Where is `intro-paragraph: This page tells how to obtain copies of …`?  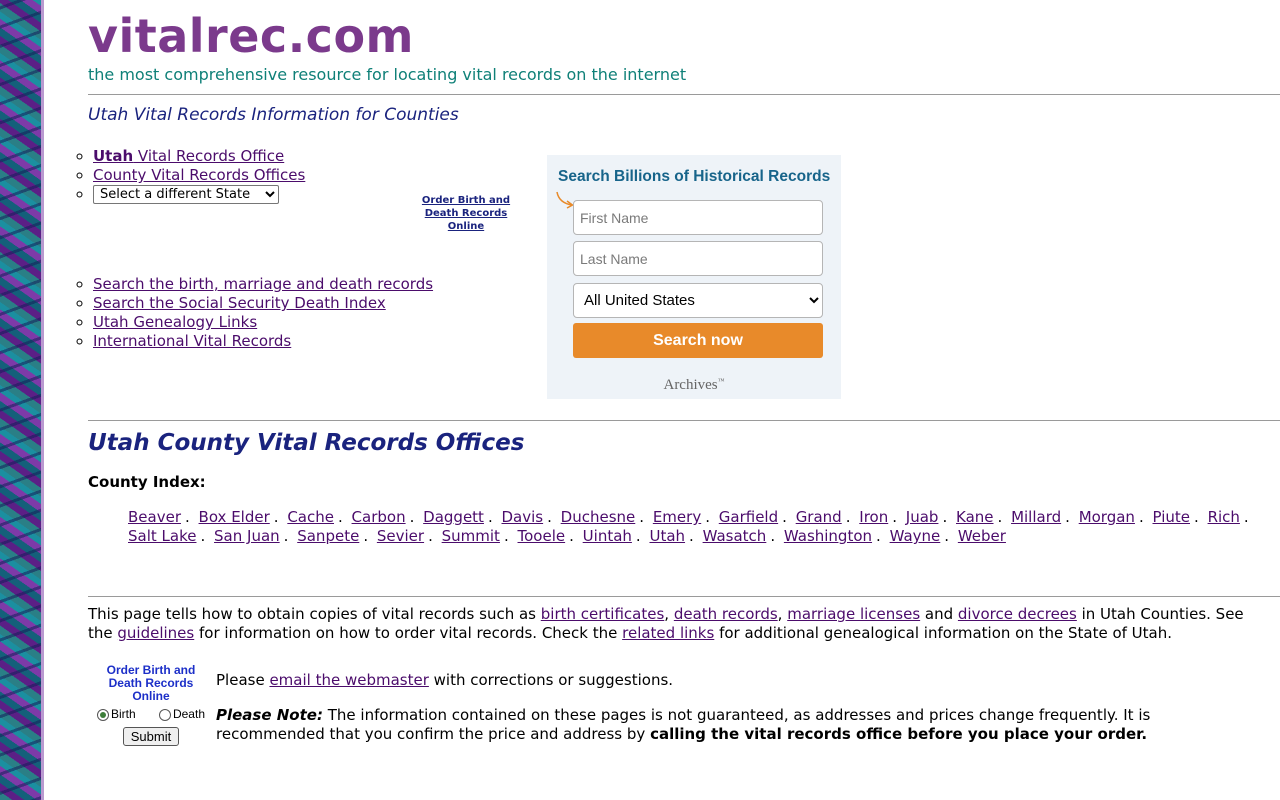
intro-paragraph: This page tells how to obtain copies of … is located at coordinates (668, 624).